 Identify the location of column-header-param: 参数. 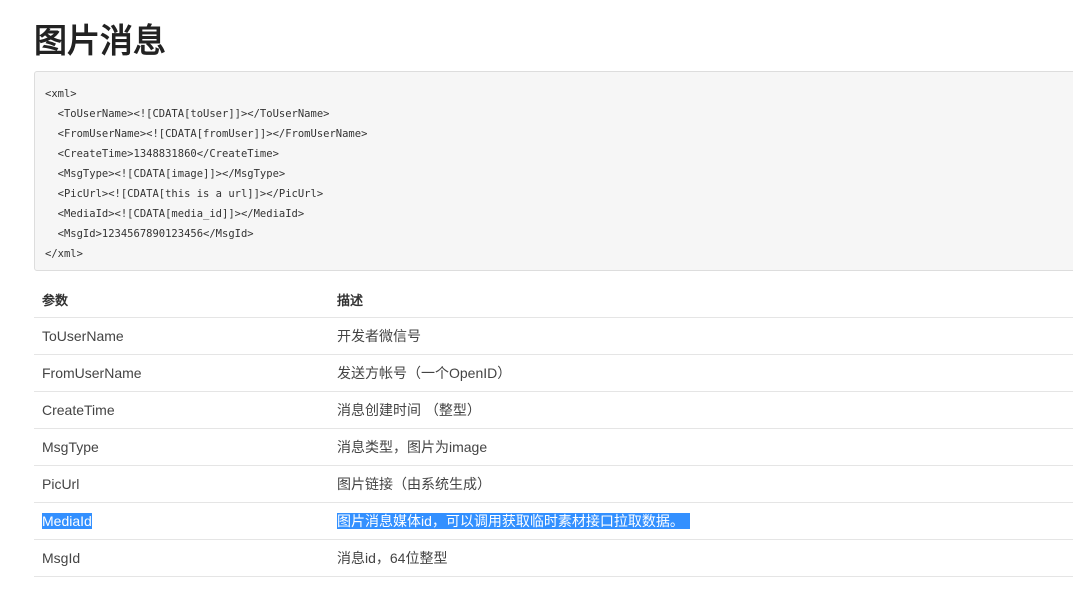
(181, 299).